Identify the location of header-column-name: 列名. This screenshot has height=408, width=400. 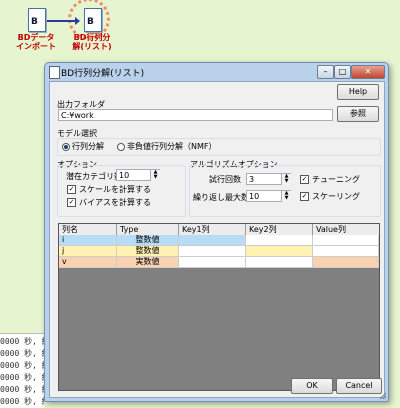
(88, 229).